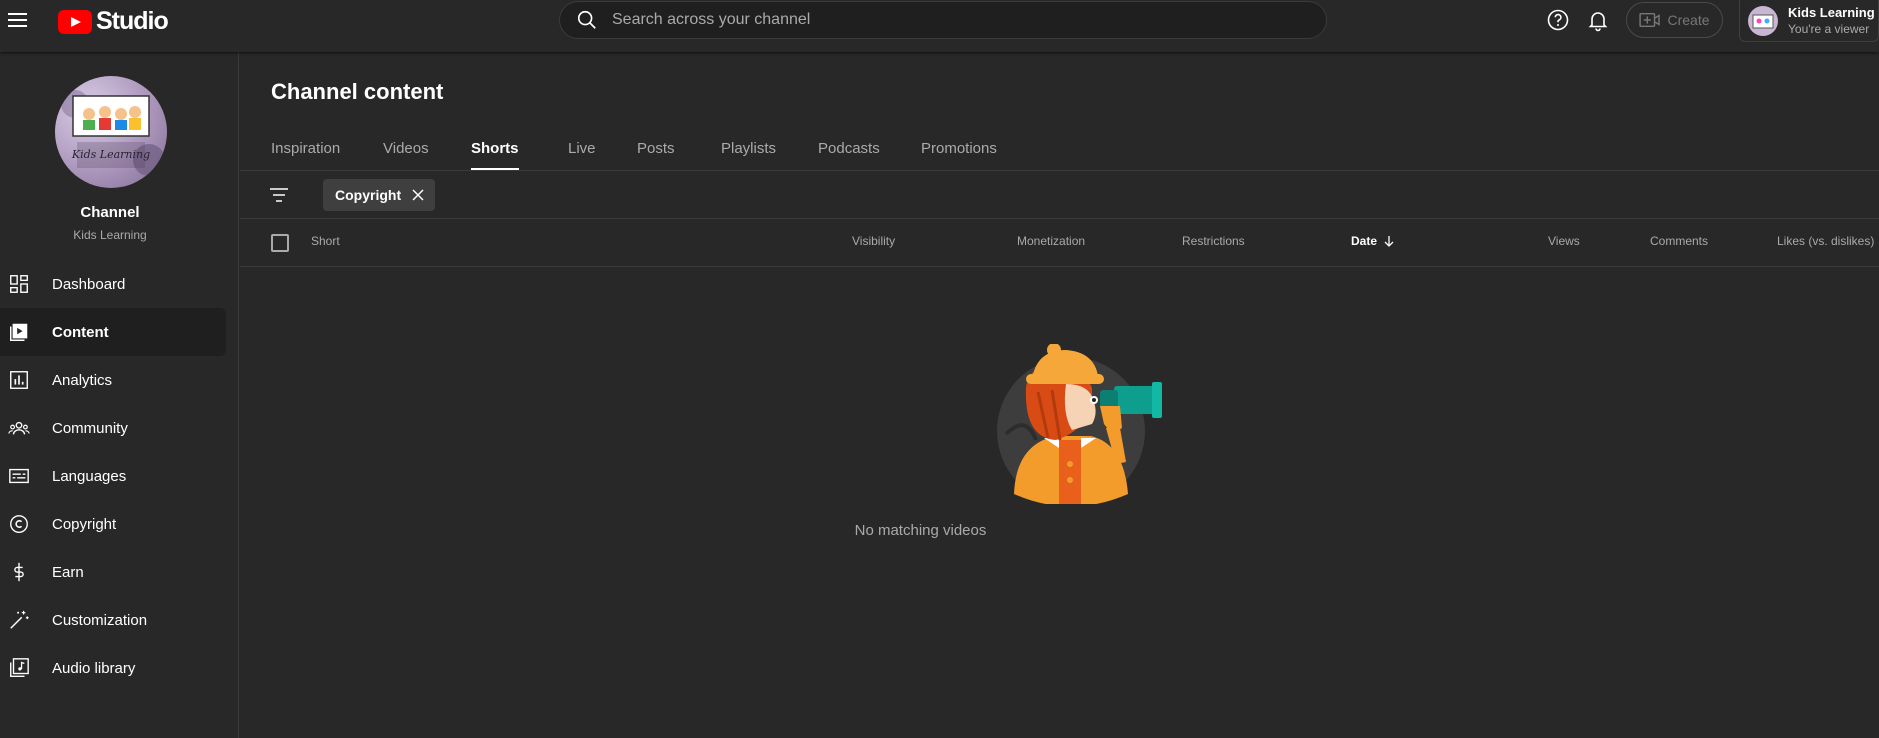  I want to click on column-header-visibility: Visibility, so click(873, 241).